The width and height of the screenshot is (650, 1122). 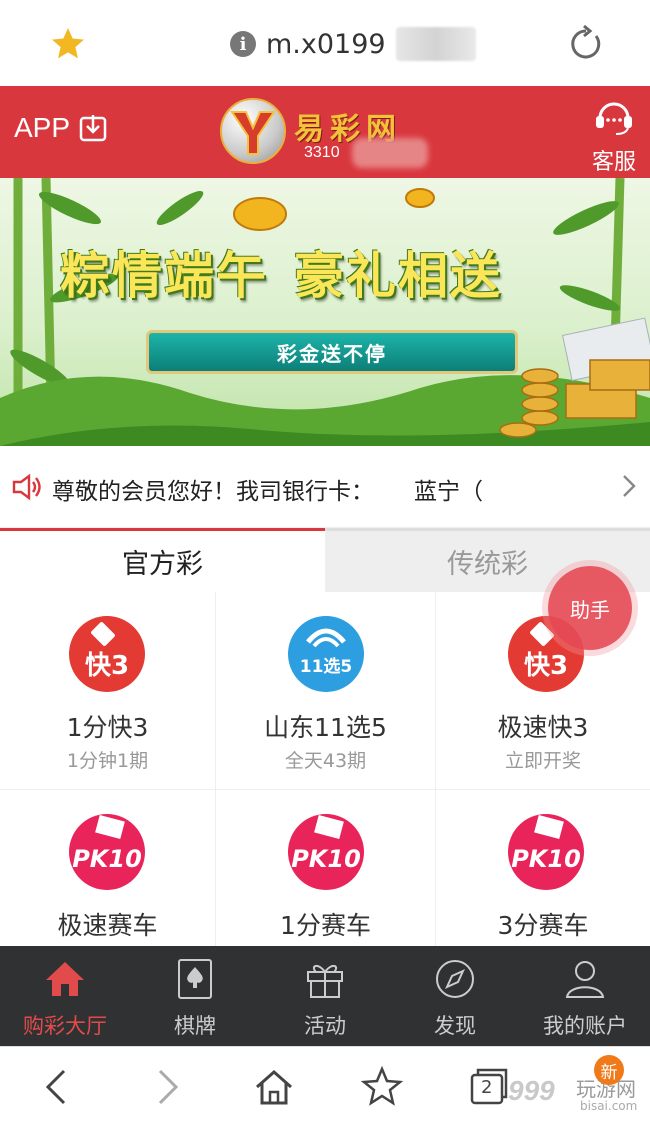 I want to click on notice-main: 尊敬的会员您好！我司银行卡：, so click(x=213, y=492).